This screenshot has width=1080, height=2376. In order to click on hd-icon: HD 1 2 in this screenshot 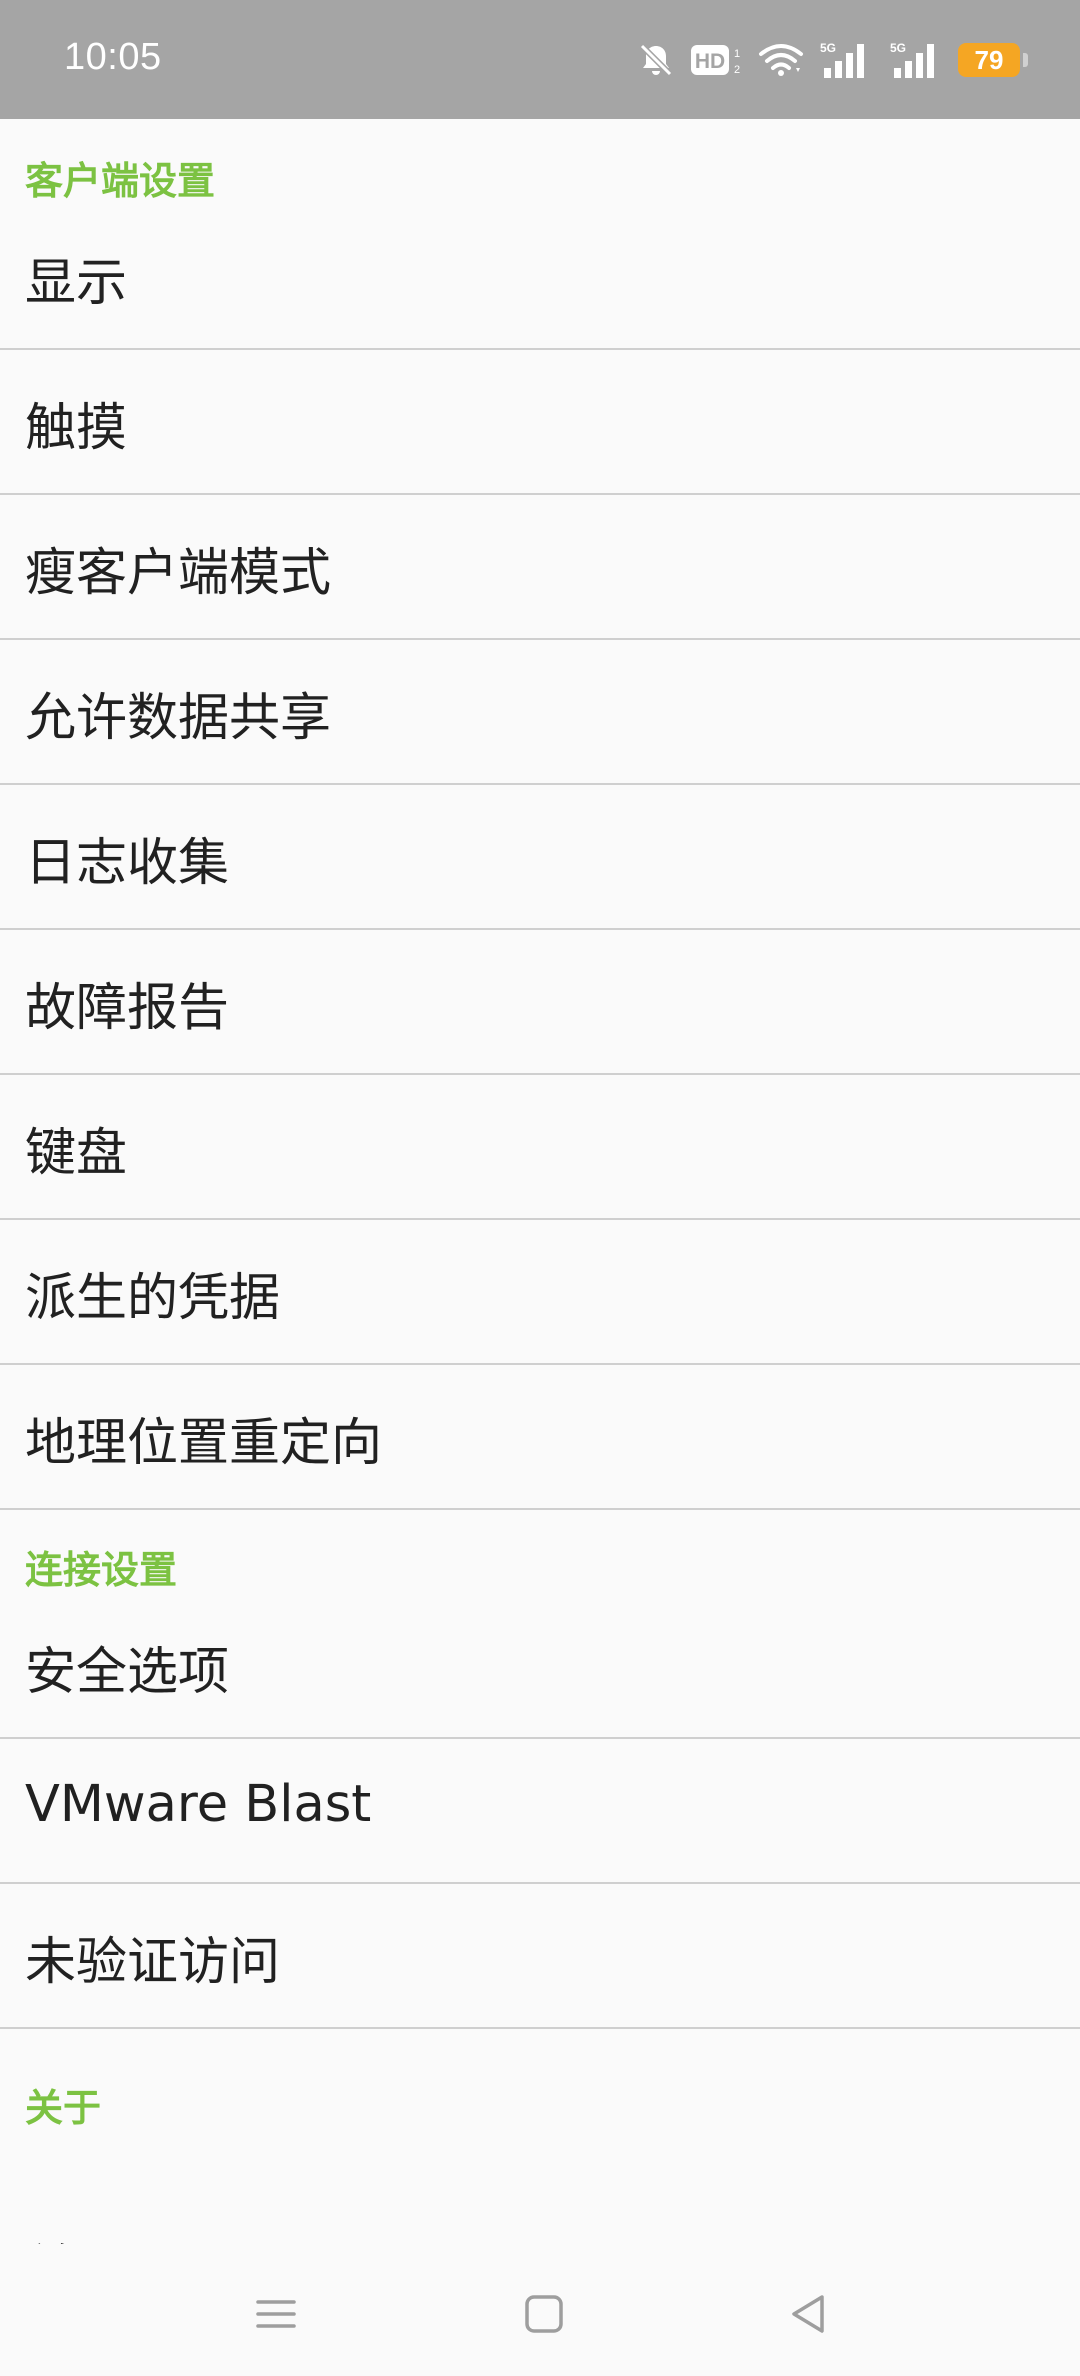, I will do `click(717, 60)`.